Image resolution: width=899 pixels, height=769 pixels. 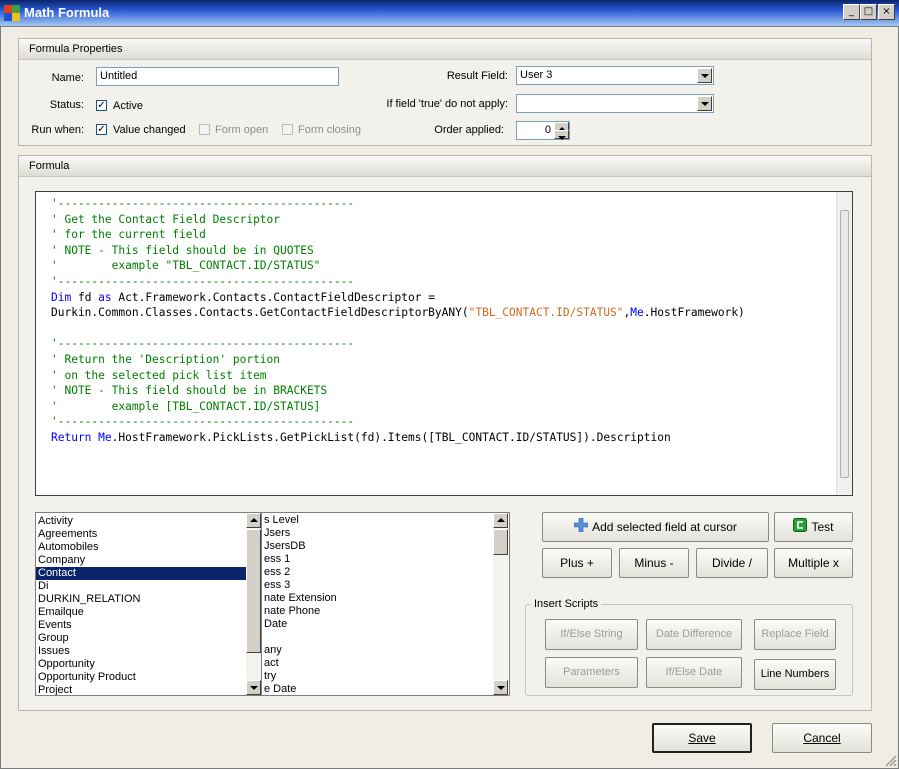 What do you see at coordinates (141, 651) in the screenshot?
I see `list-item: Issues` at bounding box center [141, 651].